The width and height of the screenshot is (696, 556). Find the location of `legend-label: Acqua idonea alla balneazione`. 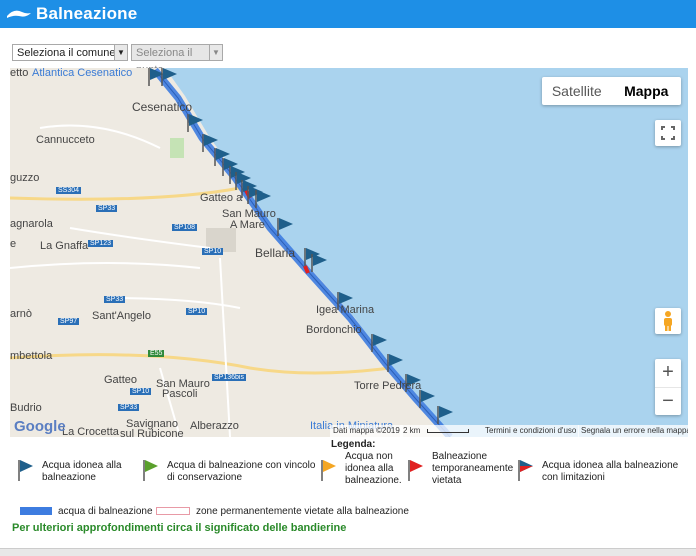

legend-label: Acqua idonea alla balneazione is located at coordinates (82, 471).